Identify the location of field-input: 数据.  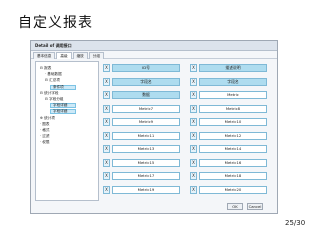
(146, 95).